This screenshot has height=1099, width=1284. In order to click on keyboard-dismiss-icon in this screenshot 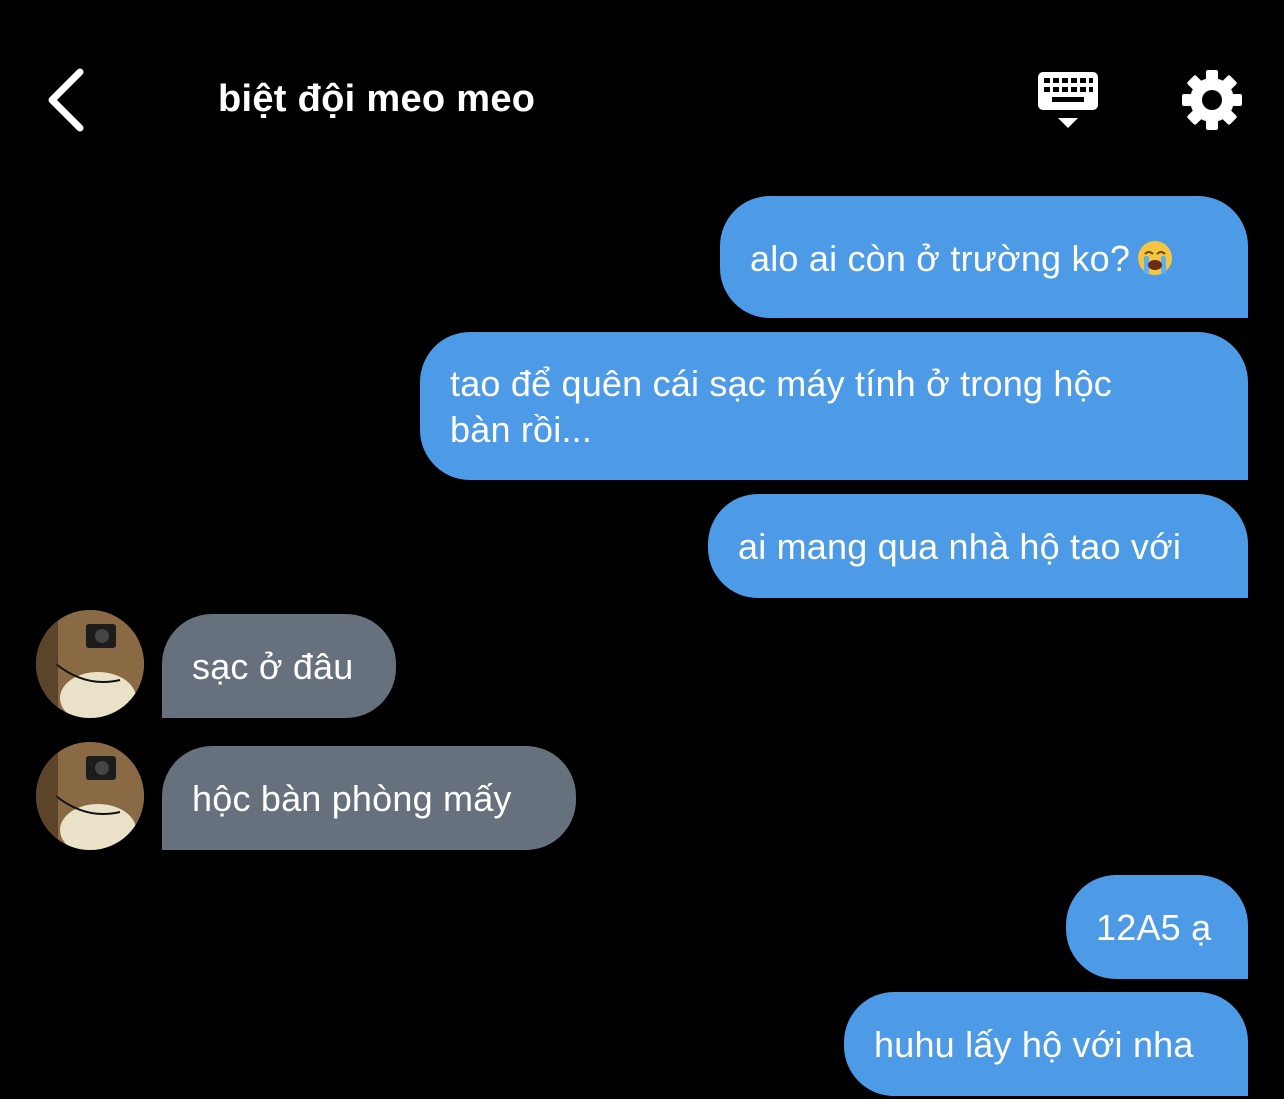, I will do `click(1068, 100)`.